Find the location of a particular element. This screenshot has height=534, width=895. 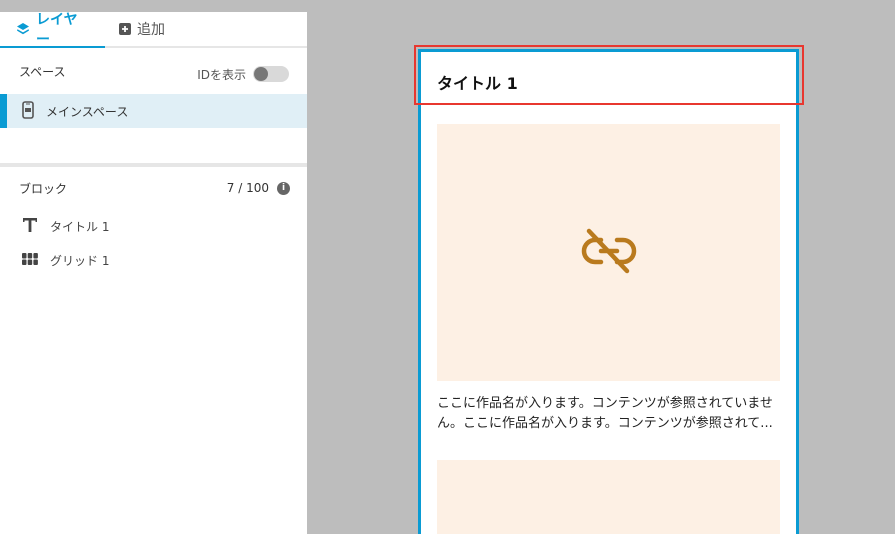

tab-add-label: 追加 is located at coordinates (151, 30).